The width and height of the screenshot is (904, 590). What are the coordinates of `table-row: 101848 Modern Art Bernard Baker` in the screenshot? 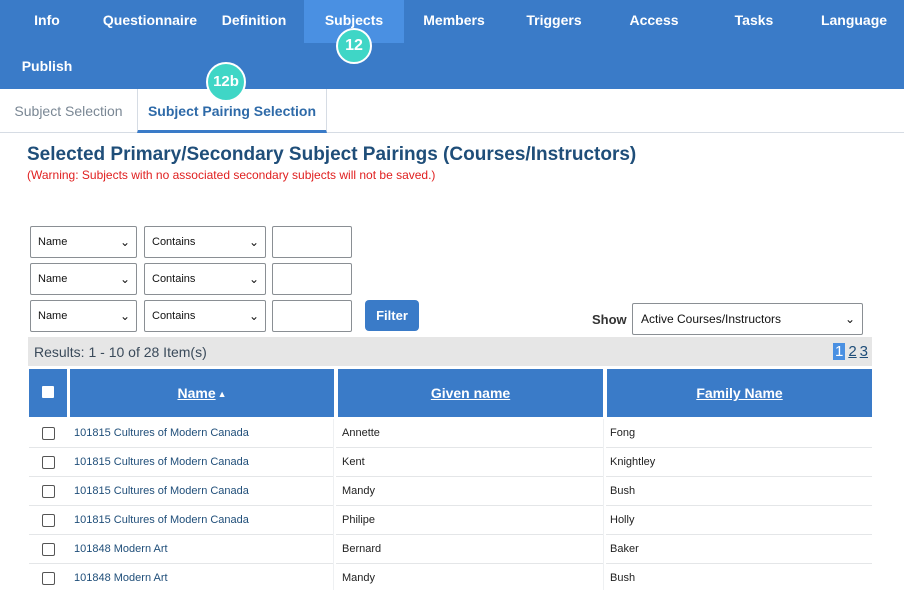 It's located at (450, 549).